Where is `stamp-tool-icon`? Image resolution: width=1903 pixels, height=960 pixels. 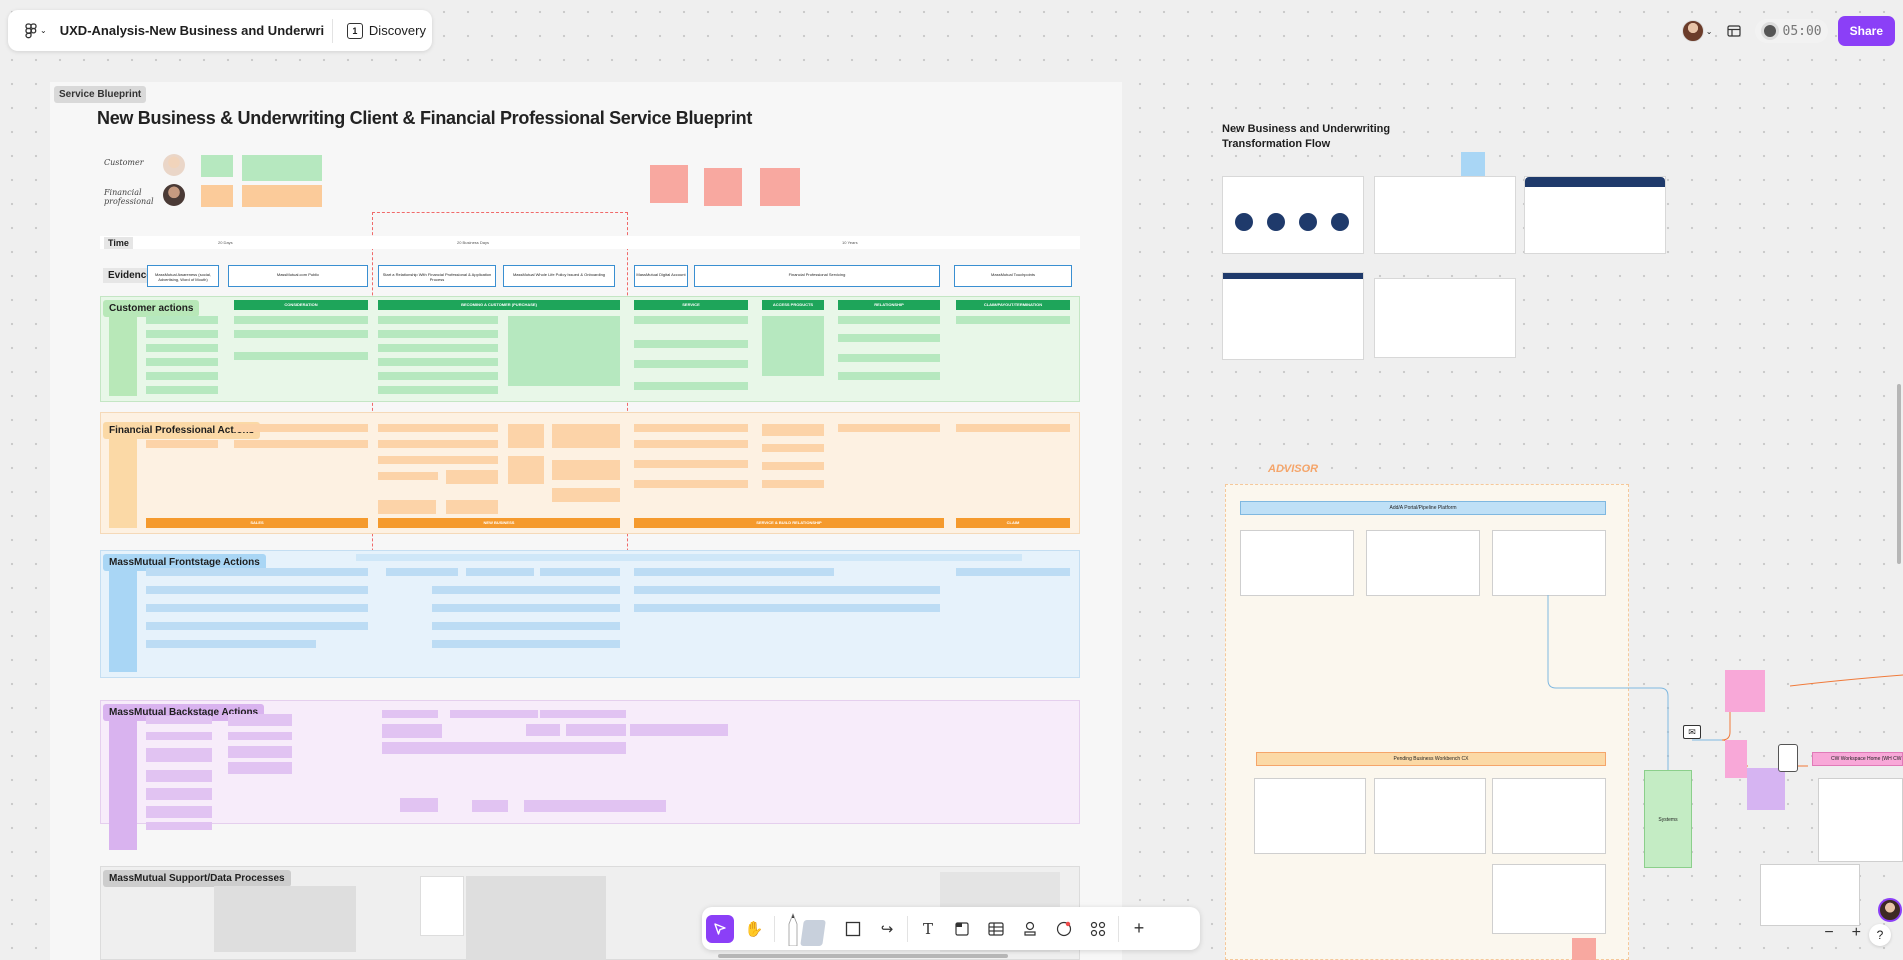
stamp-tool-icon is located at coordinates (1030, 929).